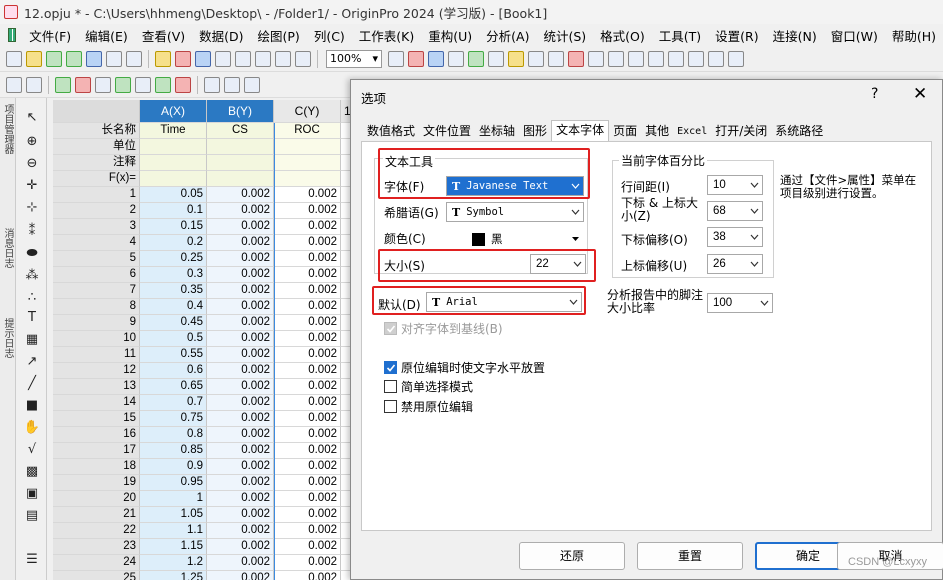 Image resolution: width=943 pixels, height=580 pixels. I want to click on tab-excel: Excel, so click(692, 132).